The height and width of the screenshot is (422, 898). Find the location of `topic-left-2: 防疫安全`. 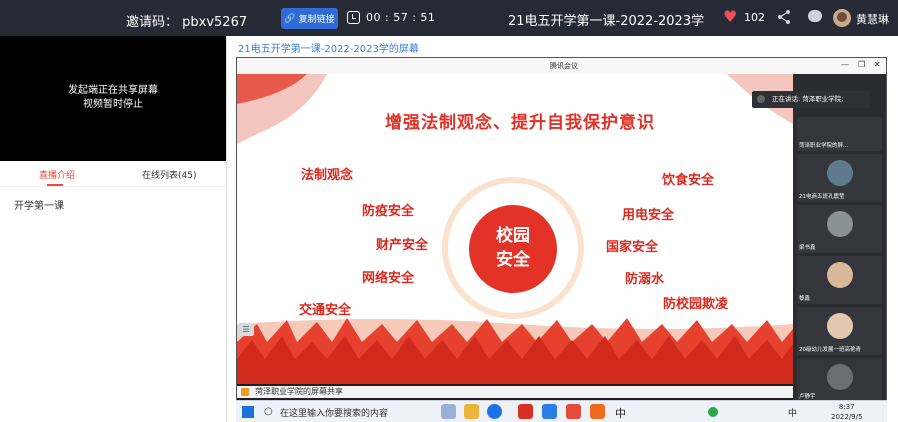

topic-left-2: 防疫安全 is located at coordinates (388, 211).